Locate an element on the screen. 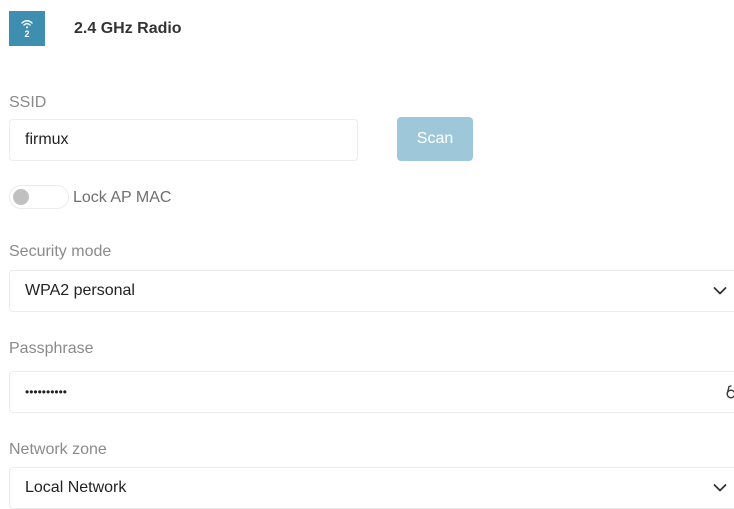  ssid-input is located at coordinates (191, 140).